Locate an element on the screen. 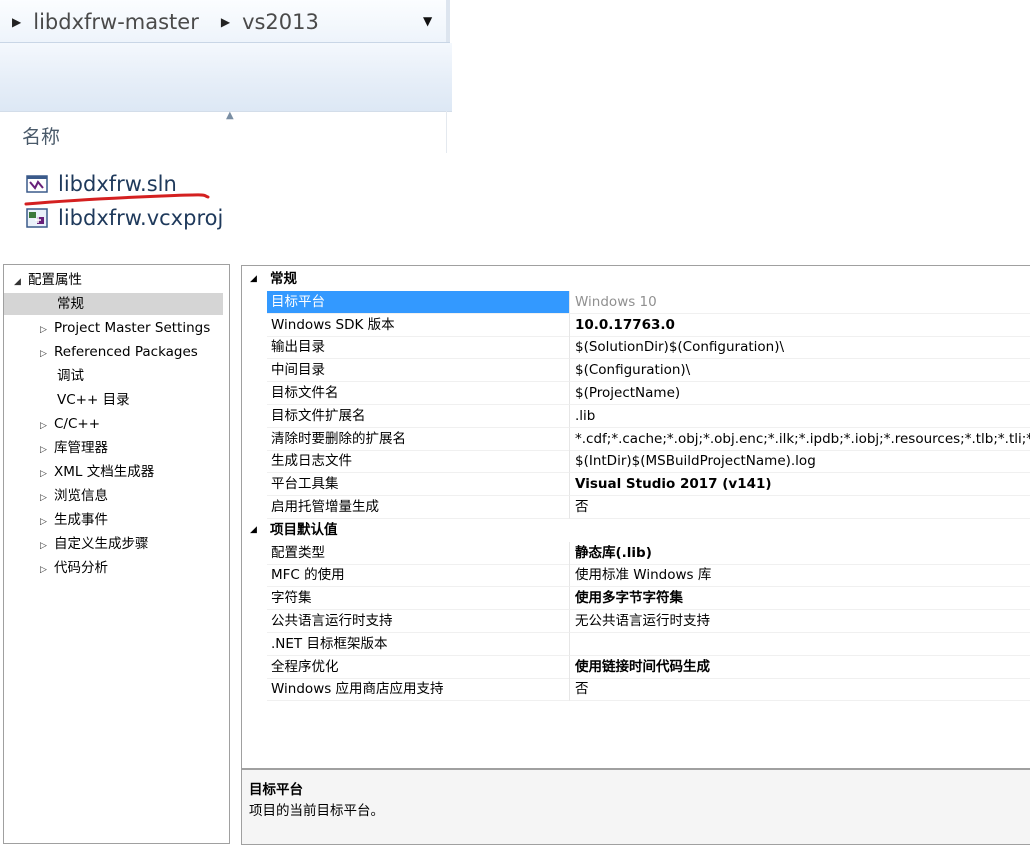 Image resolution: width=1030 pixels, height=845 pixels. property-name: Windows SDK 版本 is located at coordinates (418, 325).